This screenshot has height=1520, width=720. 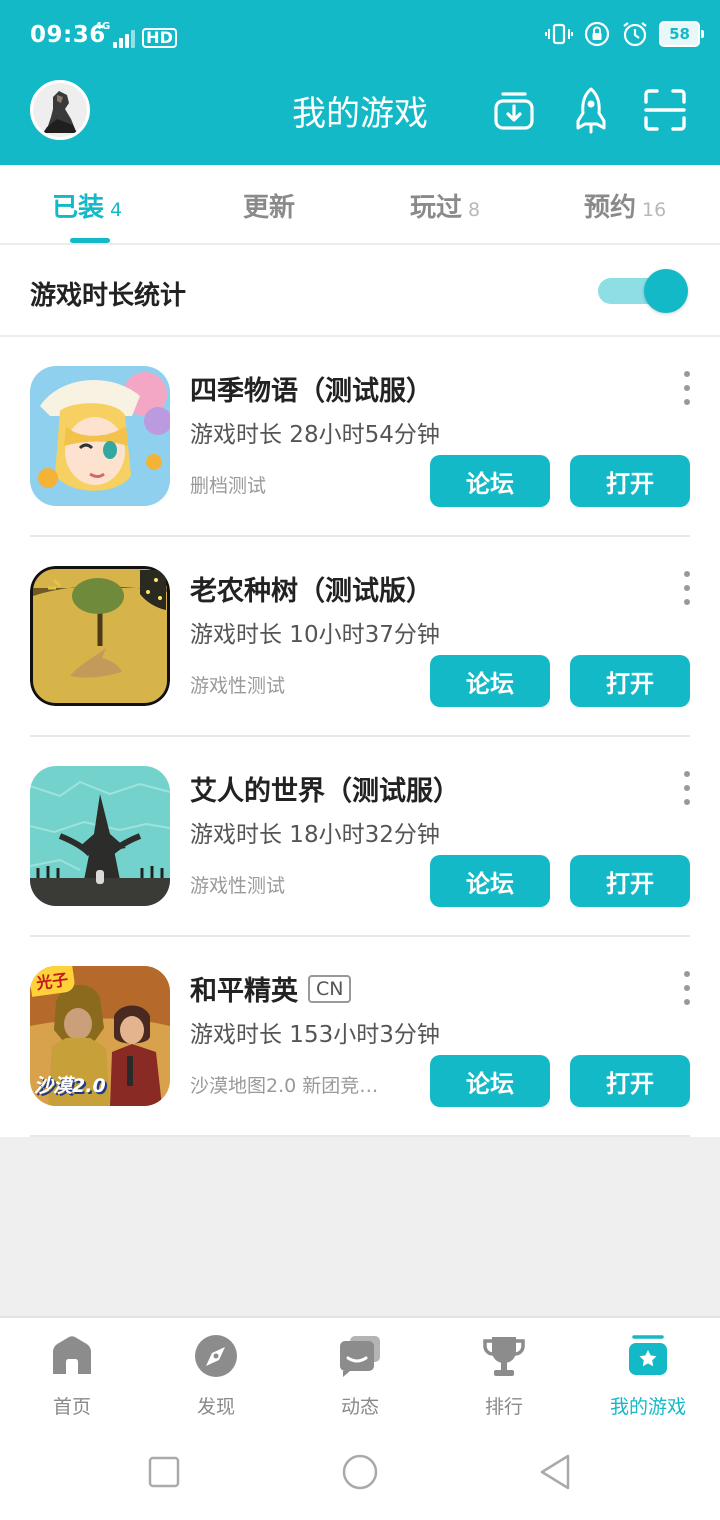 I want to click on download-manager-button, so click(x=514, y=110).